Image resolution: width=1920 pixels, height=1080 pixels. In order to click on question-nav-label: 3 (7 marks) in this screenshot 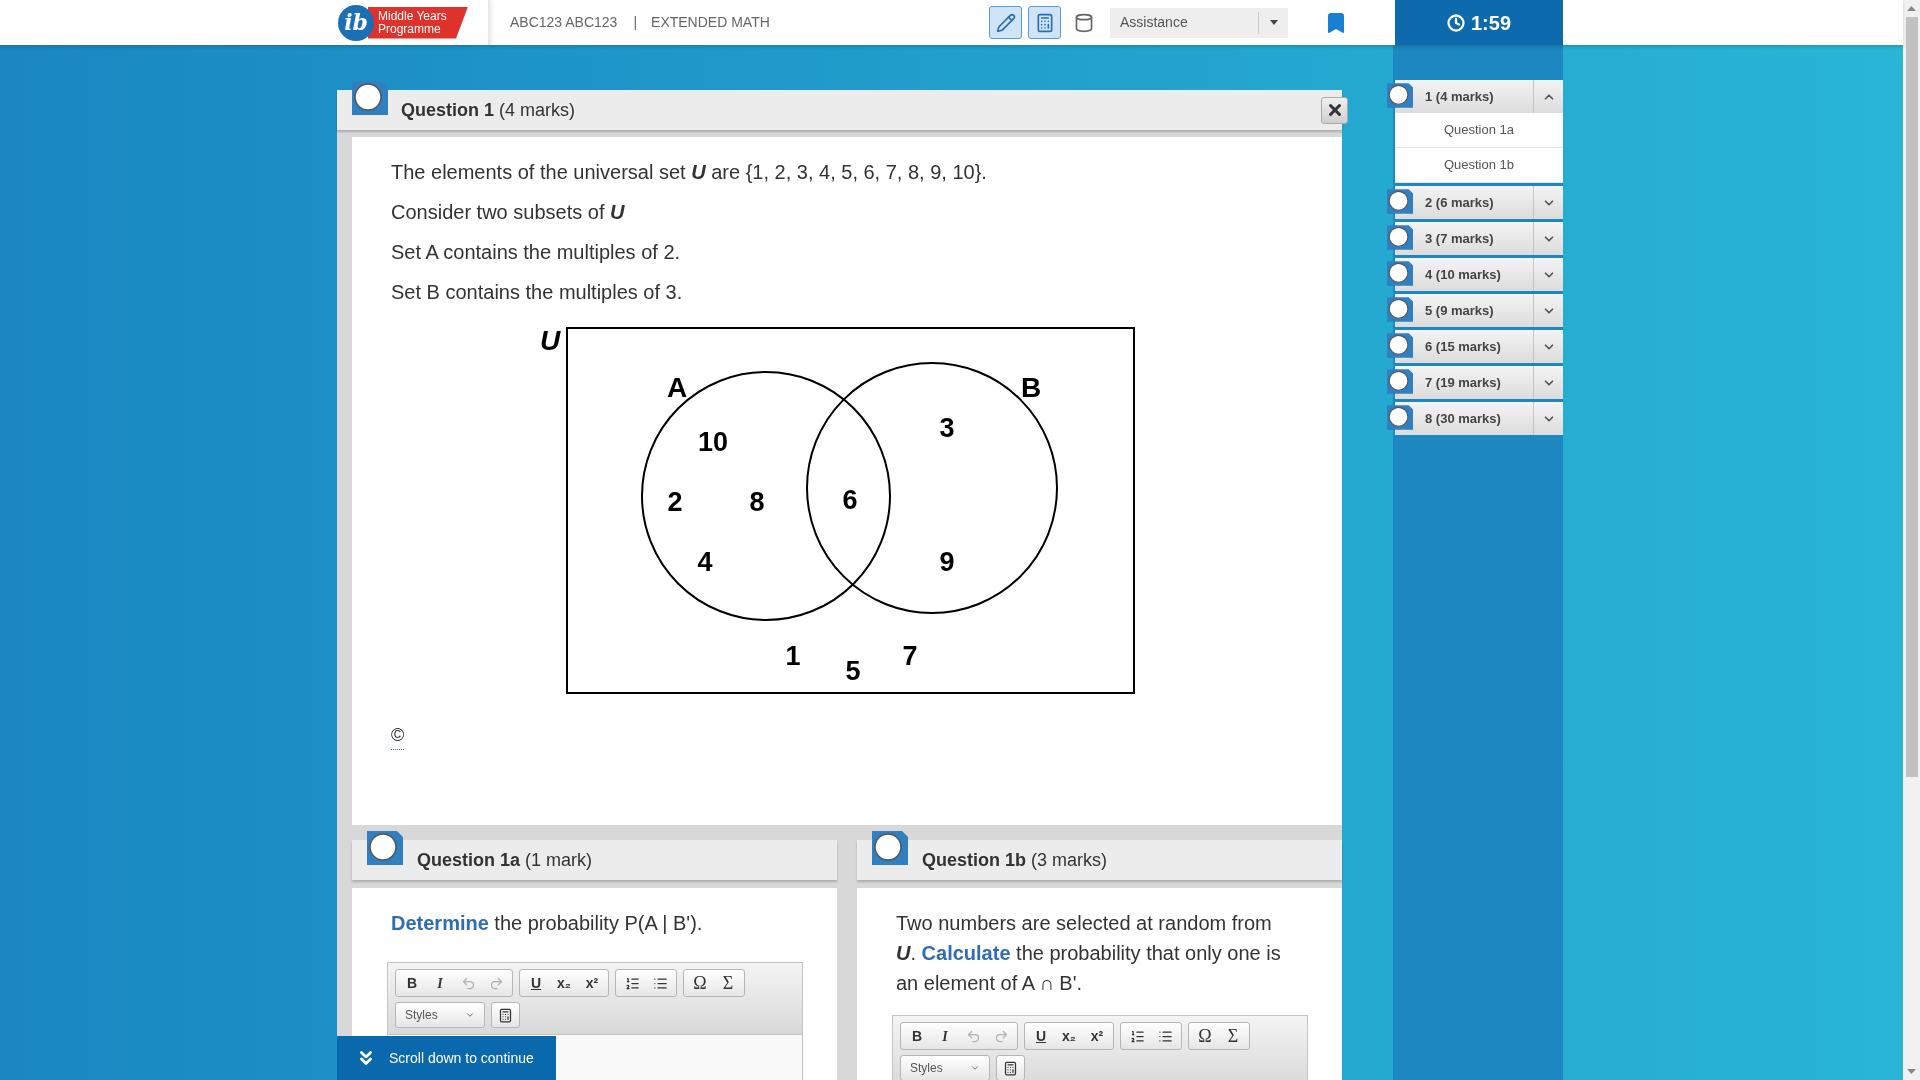, I will do `click(1460, 238)`.